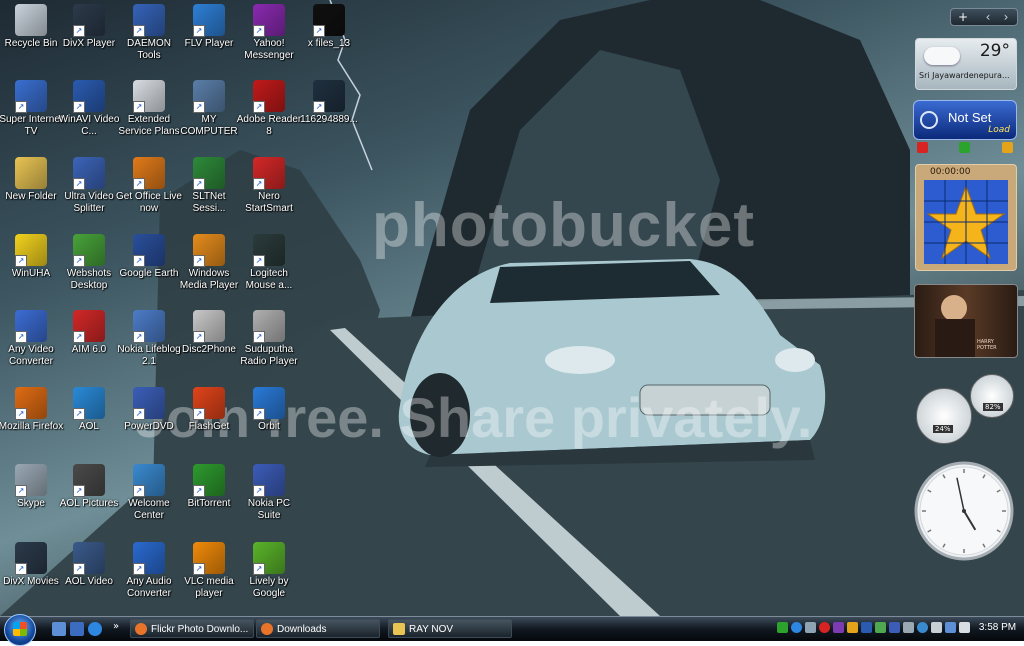 The height and width of the screenshot is (646, 1024). I want to click on tray-power-icon, so click(964, 627).